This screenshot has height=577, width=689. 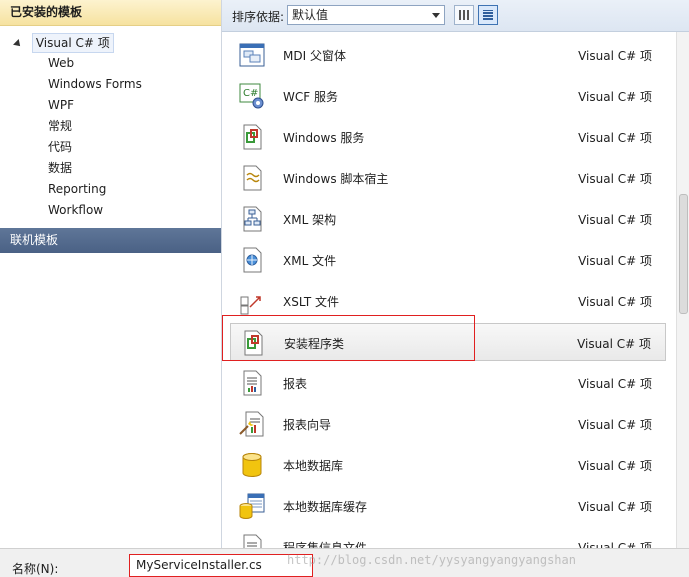 I want to click on template-item-xml-file: XML 文件 Visual C# 项, so click(x=448, y=260).